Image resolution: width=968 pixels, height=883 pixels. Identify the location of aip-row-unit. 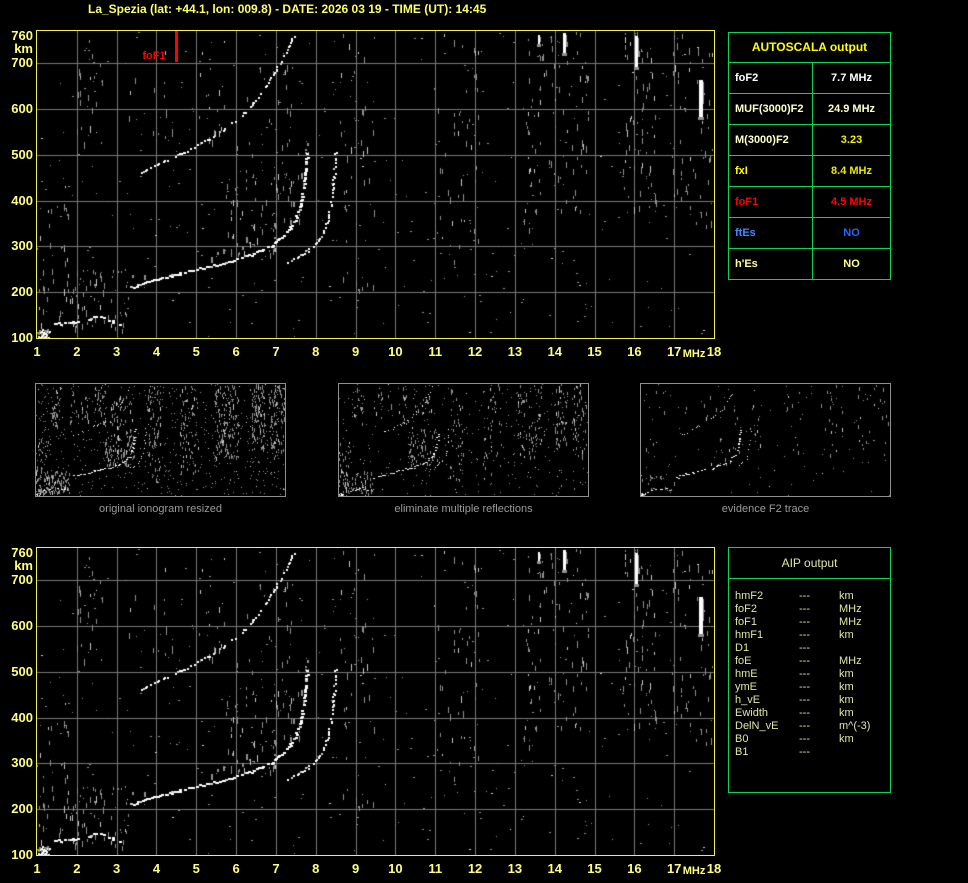
(864, 752).